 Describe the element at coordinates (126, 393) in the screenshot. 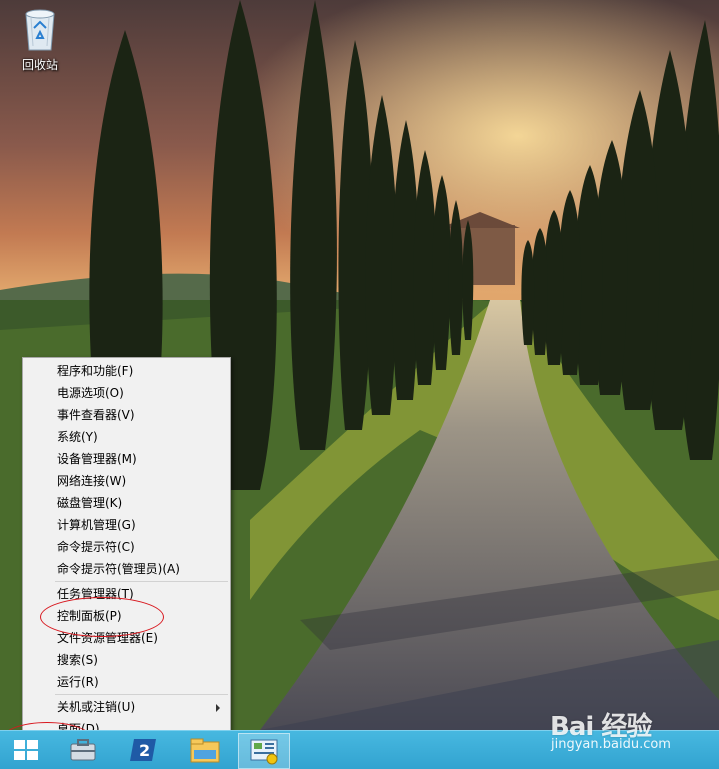

I see `menu-item: 电源选项(O)` at that location.